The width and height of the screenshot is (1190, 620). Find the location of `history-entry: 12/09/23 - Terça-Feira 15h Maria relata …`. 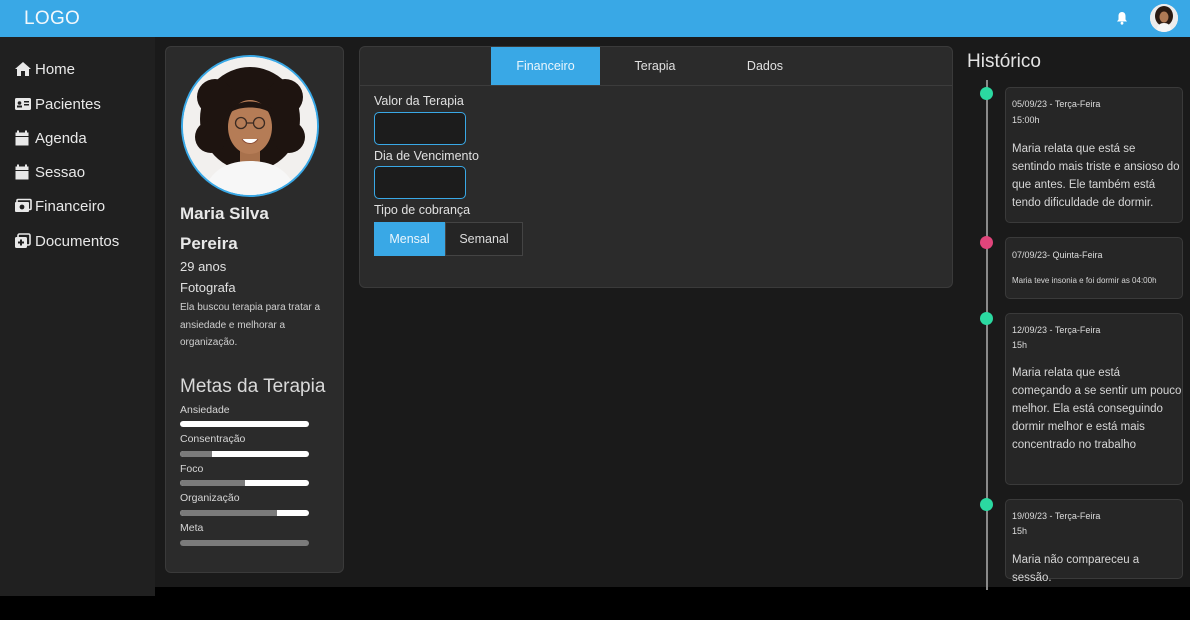

history-entry: 12/09/23 - Terça-Feira 15h Maria relata … is located at coordinates (1094, 399).